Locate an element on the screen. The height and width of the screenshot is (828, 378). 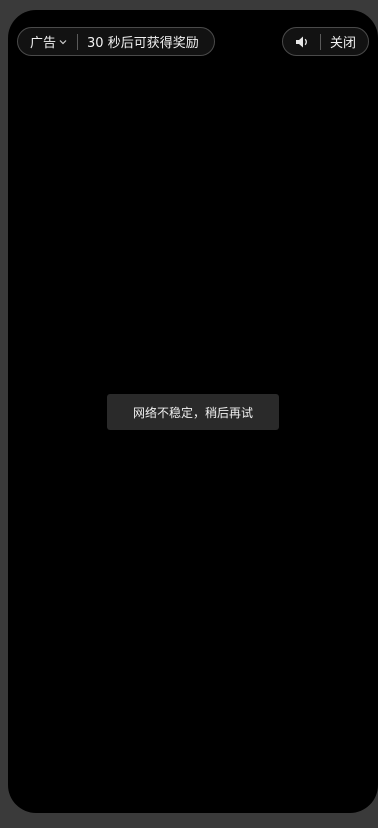
ad-label-text: 广告 is located at coordinates (43, 43).